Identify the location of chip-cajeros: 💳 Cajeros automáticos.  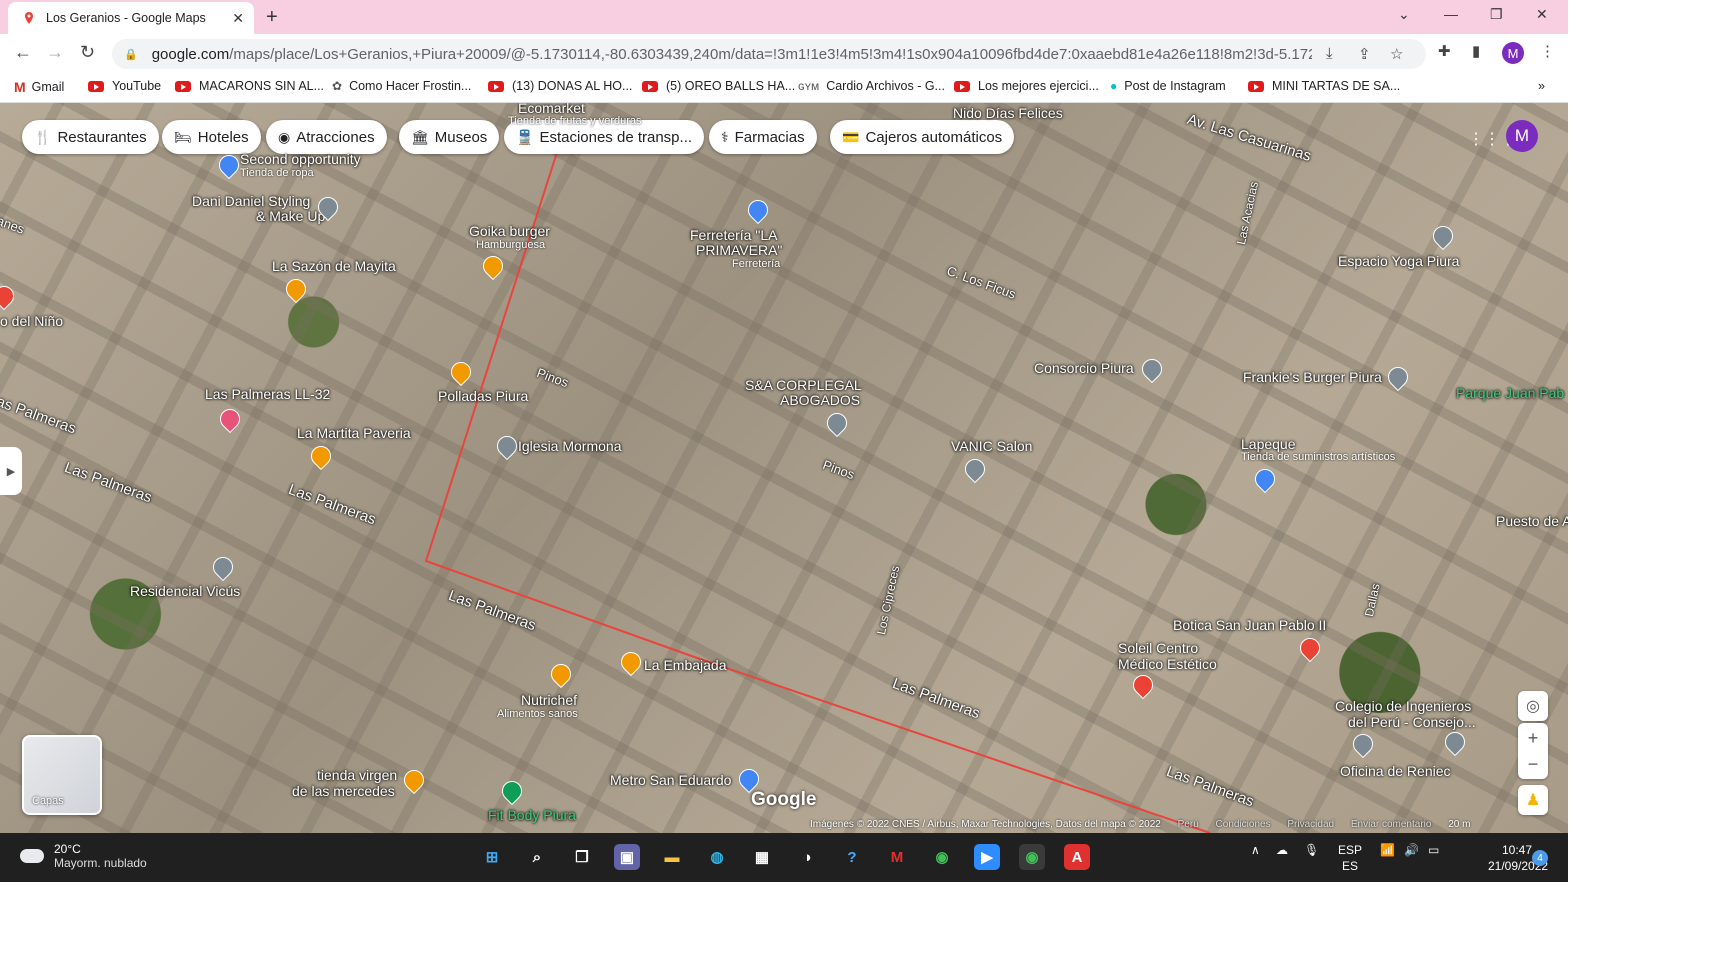
(922, 137).